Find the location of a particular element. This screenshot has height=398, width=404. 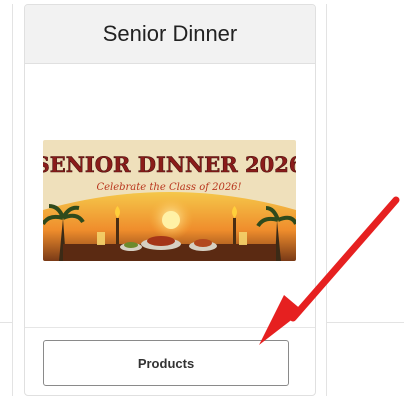

left-neighbor-card-edge is located at coordinates (12, 200).